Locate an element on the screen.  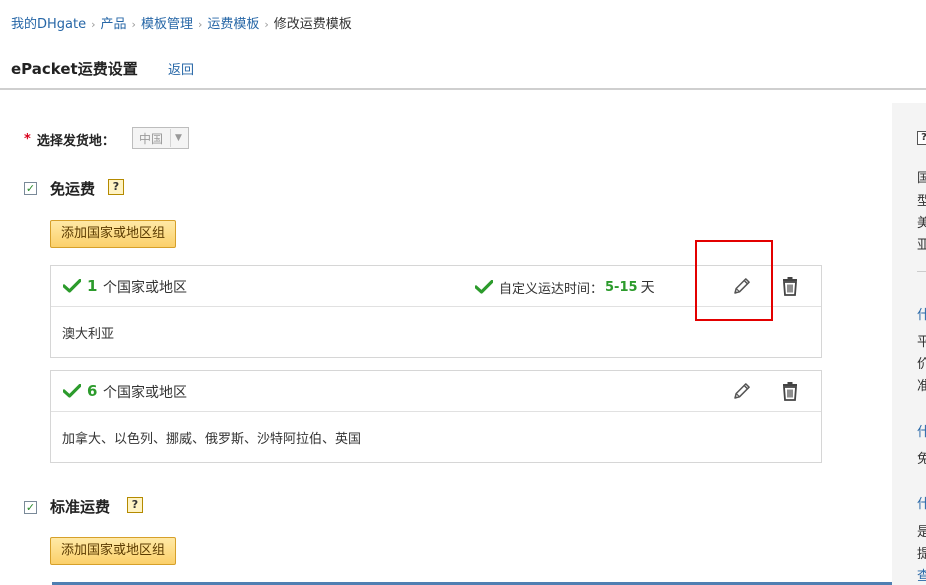
origin-row: * 选择发货地： is located at coordinates (69, 139).